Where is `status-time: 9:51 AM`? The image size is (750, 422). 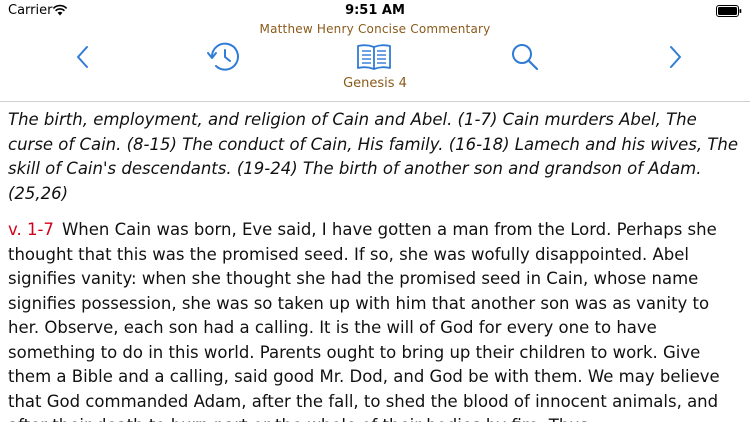
status-time: 9:51 AM is located at coordinates (375, 10).